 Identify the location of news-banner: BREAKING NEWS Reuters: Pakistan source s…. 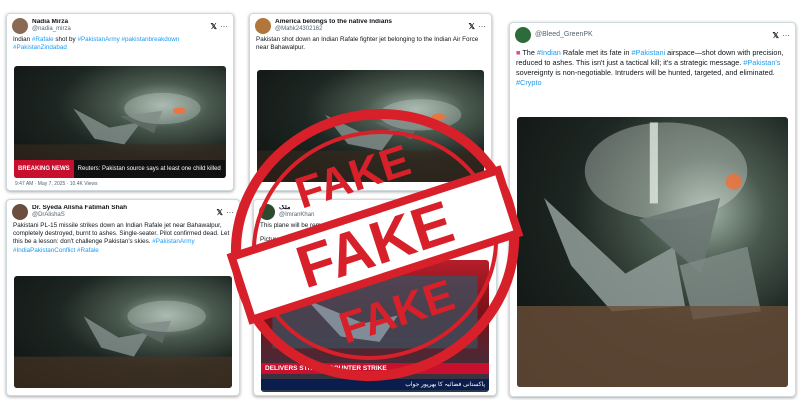
(120, 169).